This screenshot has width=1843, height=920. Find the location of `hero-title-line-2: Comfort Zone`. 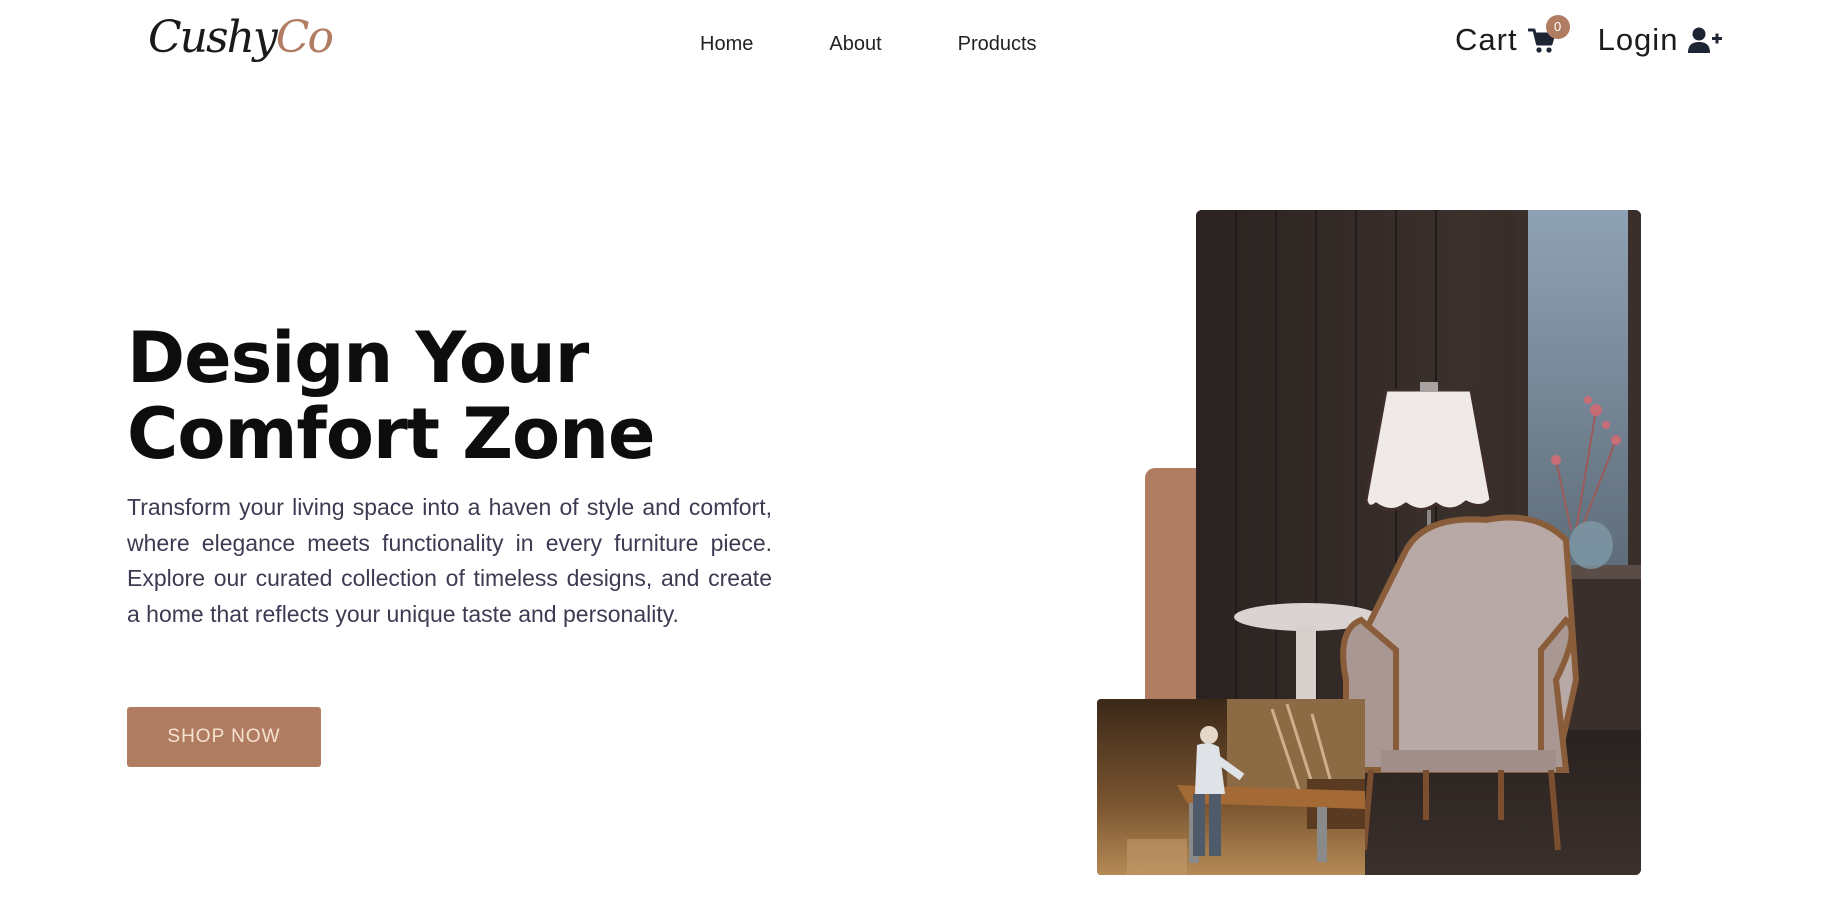

hero-title-line-2: Comfort Zone is located at coordinates (391, 434).